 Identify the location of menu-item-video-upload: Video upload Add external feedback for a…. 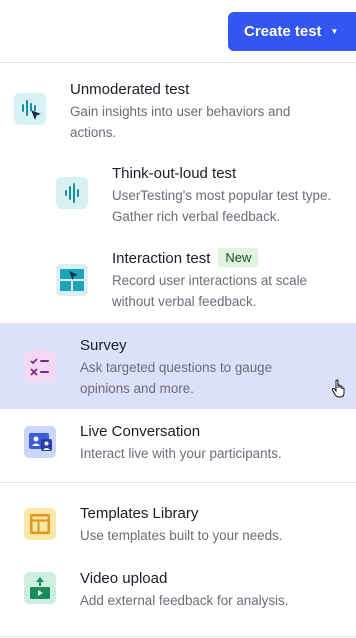
(178, 581).